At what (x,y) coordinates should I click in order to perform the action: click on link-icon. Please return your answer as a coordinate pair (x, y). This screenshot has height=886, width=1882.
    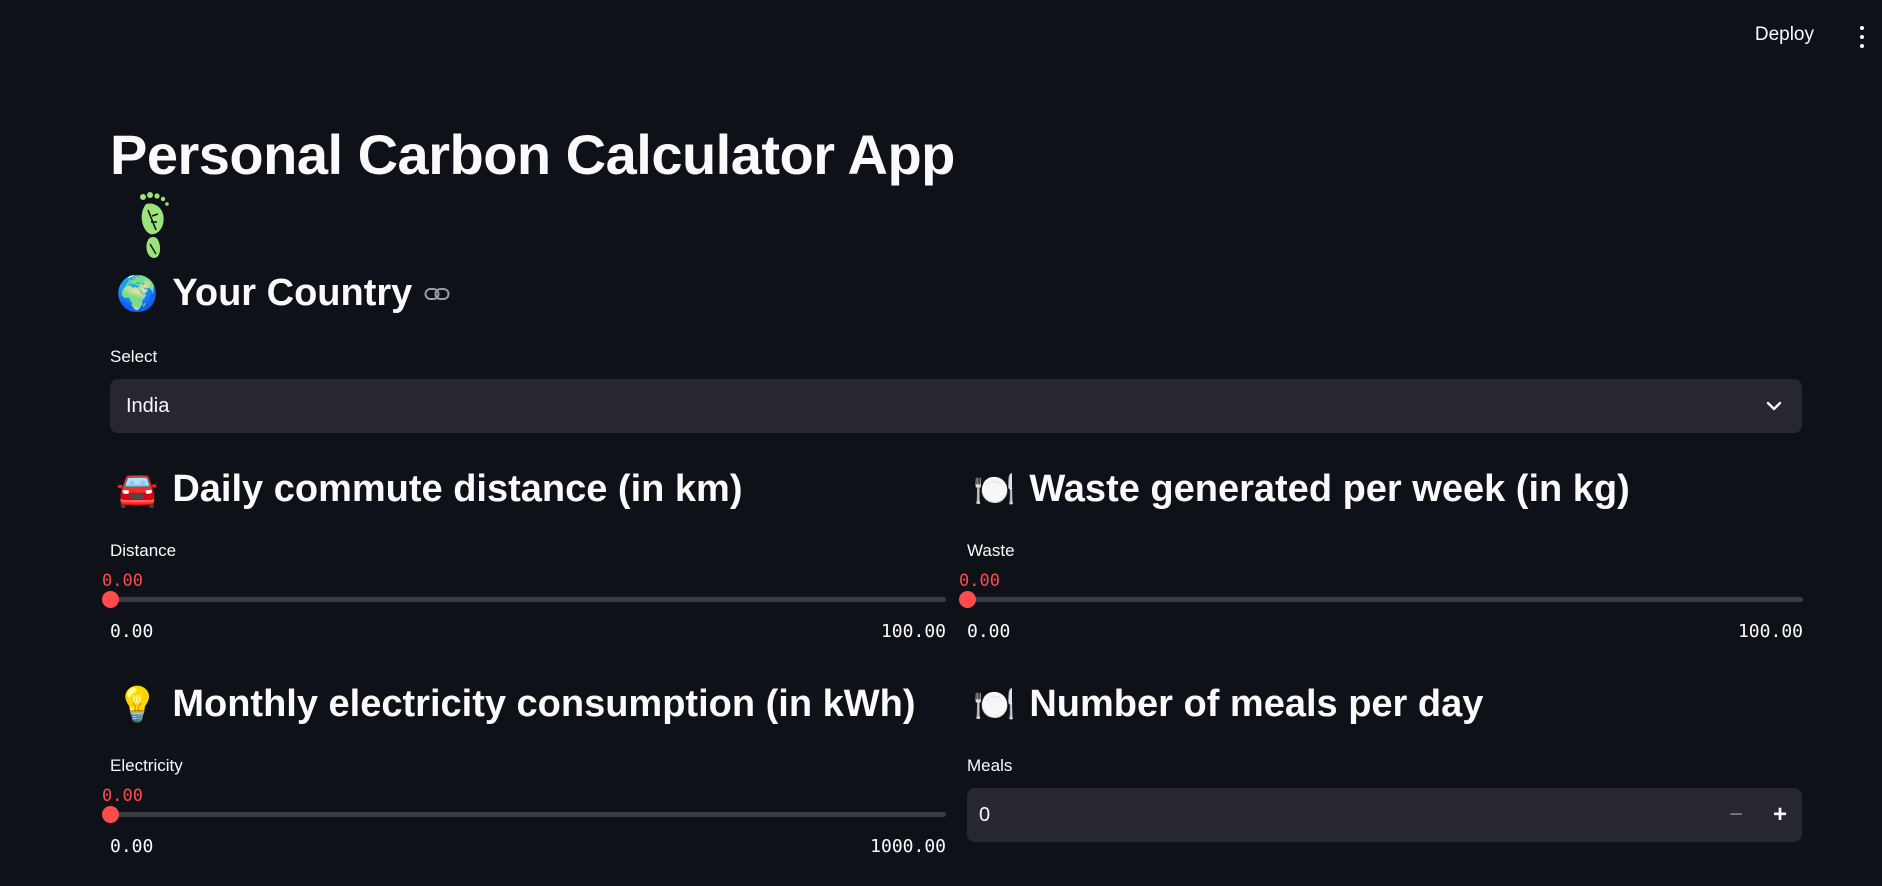
    Looking at the image, I should click on (437, 294).